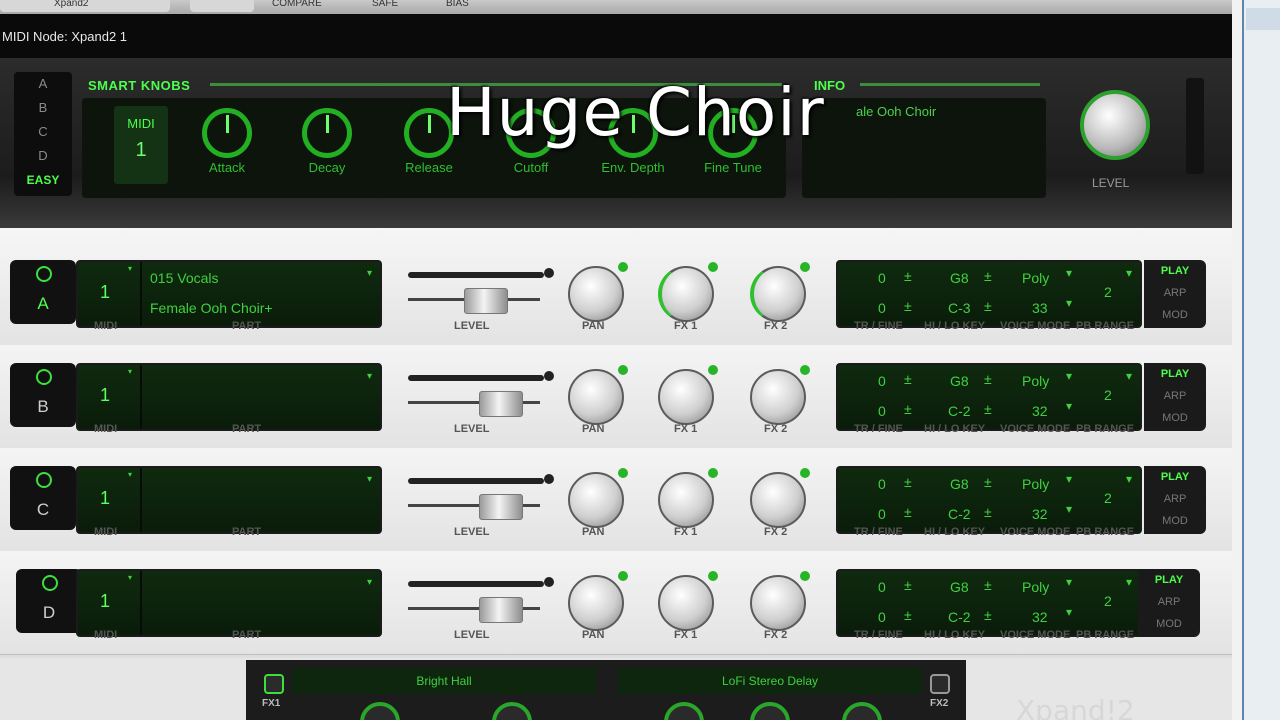  I want to click on lo-key-value: C-3, so click(959, 308).